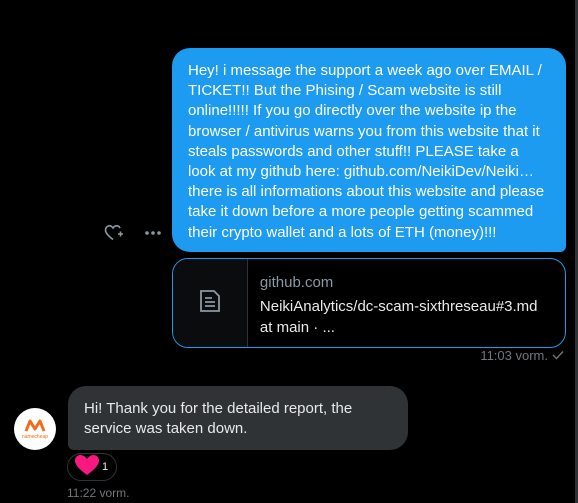 The width and height of the screenshot is (578, 503). What do you see at coordinates (35, 436) in the screenshot?
I see `avatar-label: namecheap` at bounding box center [35, 436].